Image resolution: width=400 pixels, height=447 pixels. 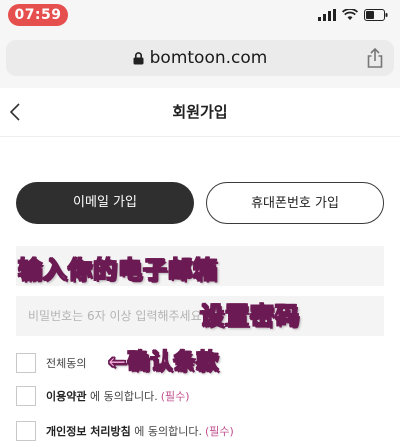 I want to click on address-bar: bomtoon.com, so click(x=200, y=58).